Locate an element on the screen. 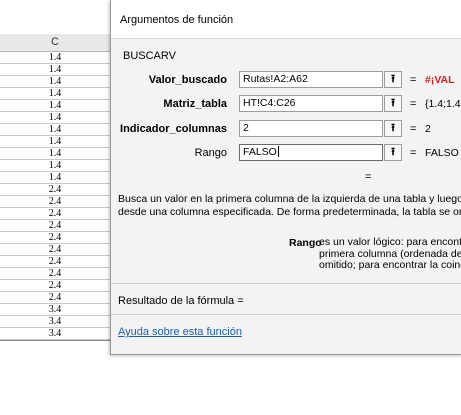  dialog-titlebar: Argumentos de función is located at coordinates (286, 19).